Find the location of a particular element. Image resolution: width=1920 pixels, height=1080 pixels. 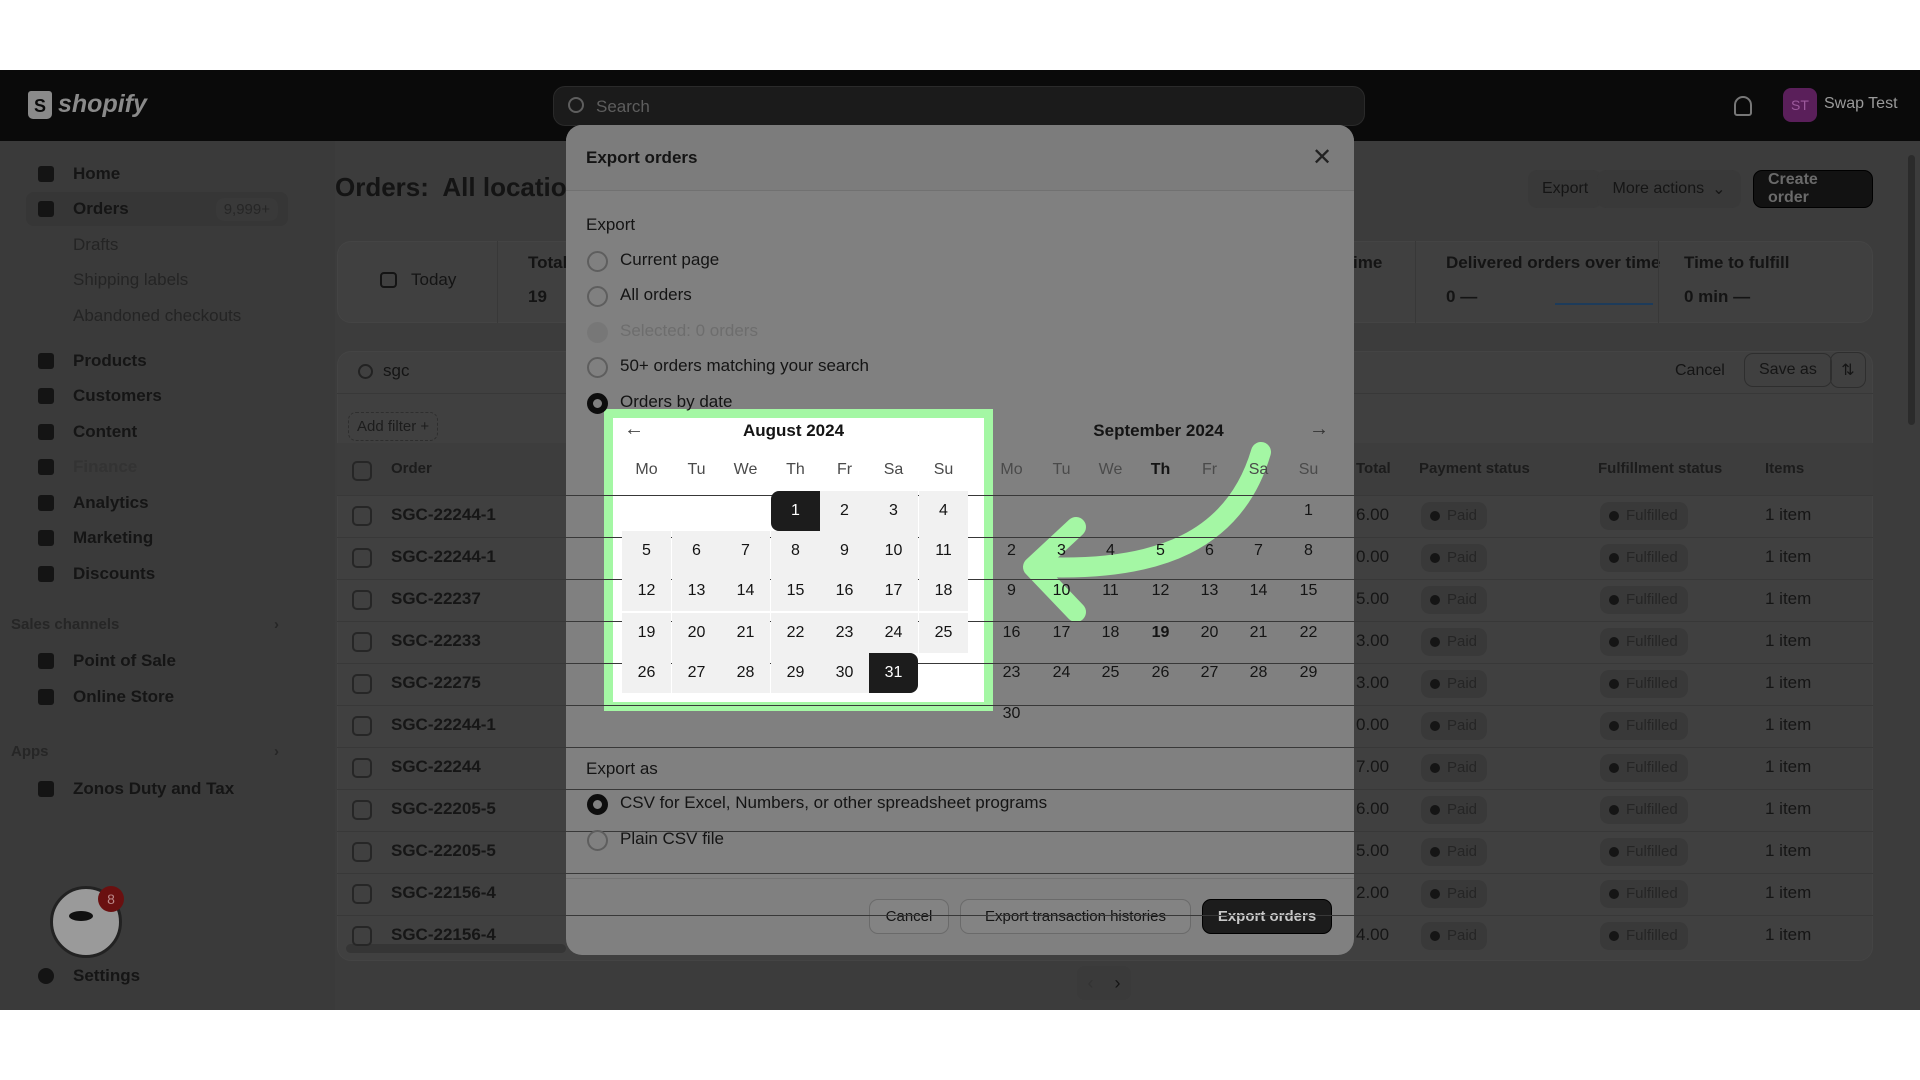

order-id: SGC-22244 is located at coordinates (436, 767).